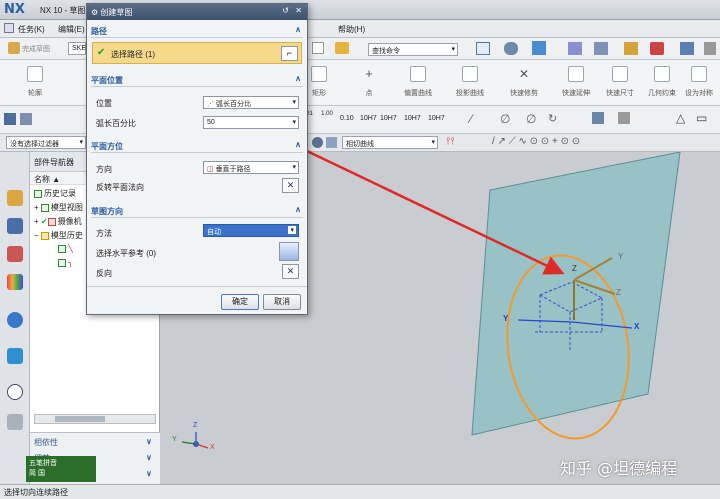 Image resolution: width=720 pixels, height=499 pixels. Describe the element at coordinates (36, 492) in the screenshot. I see `status-text: 选择切向连续路径` at that location.